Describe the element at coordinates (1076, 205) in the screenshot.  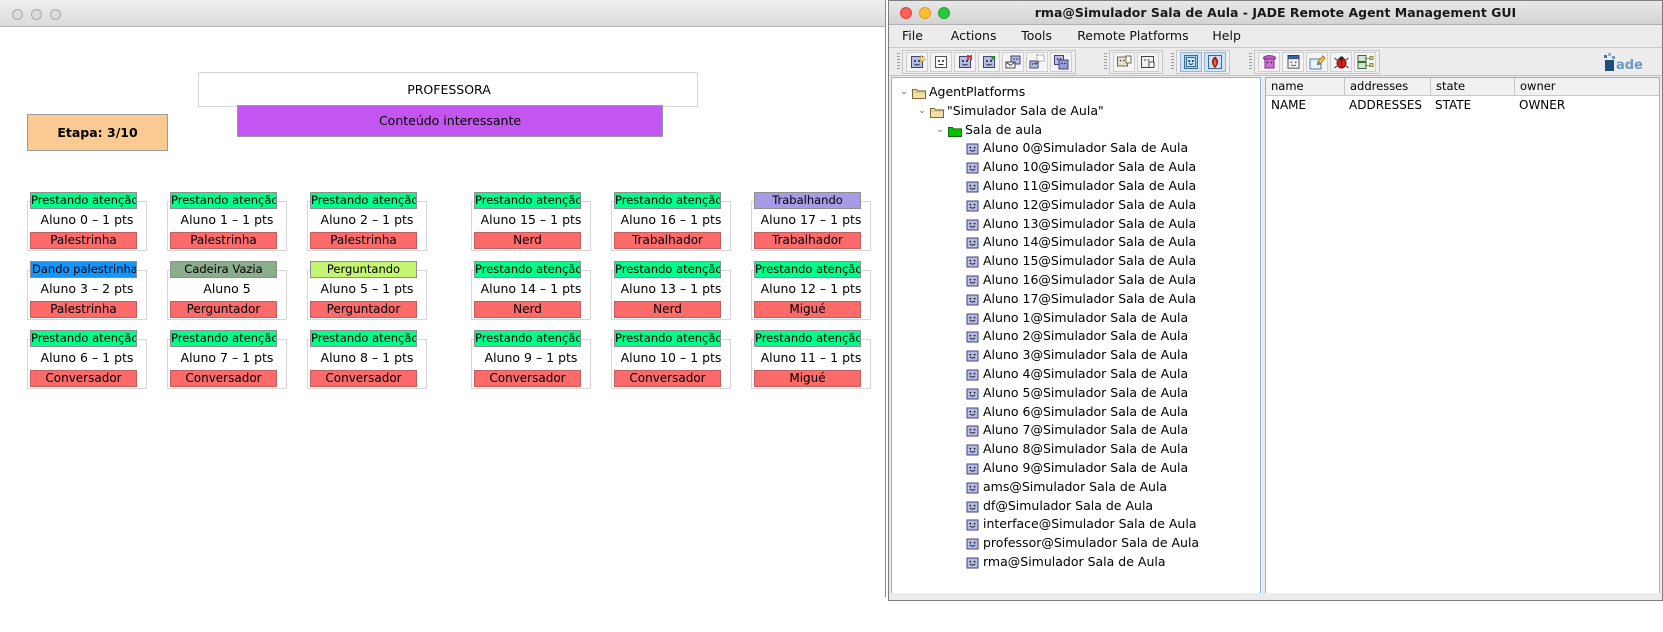
I see `tree-item-agent: Aluno 12@Simulador Sala de Aula` at that location.